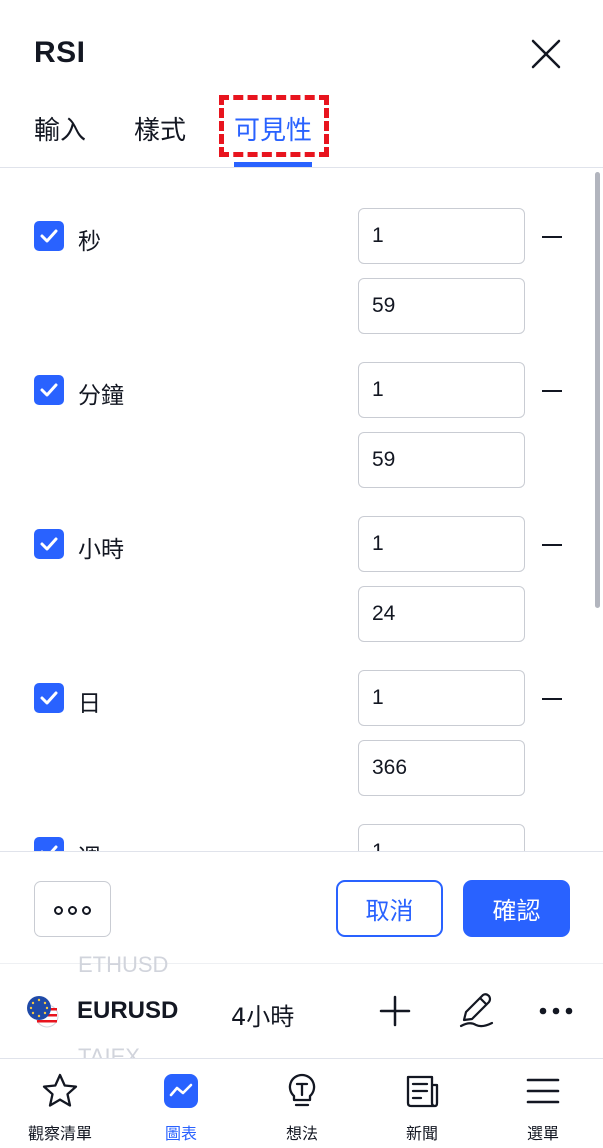  What do you see at coordinates (273, 128) in the screenshot?
I see `tab-visibility: 可見性` at bounding box center [273, 128].